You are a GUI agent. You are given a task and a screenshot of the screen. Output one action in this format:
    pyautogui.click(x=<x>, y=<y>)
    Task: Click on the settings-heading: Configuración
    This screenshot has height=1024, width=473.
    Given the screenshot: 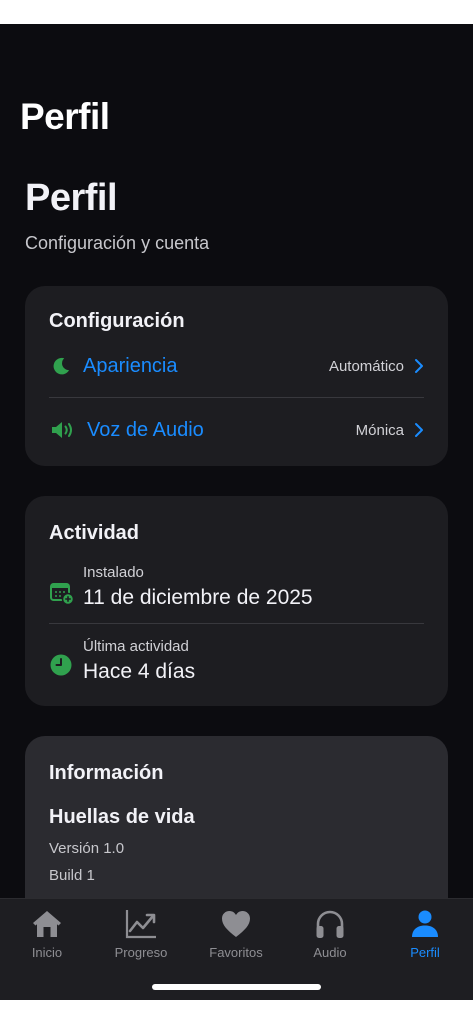 What is the action you would take?
    pyautogui.click(x=117, y=321)
    